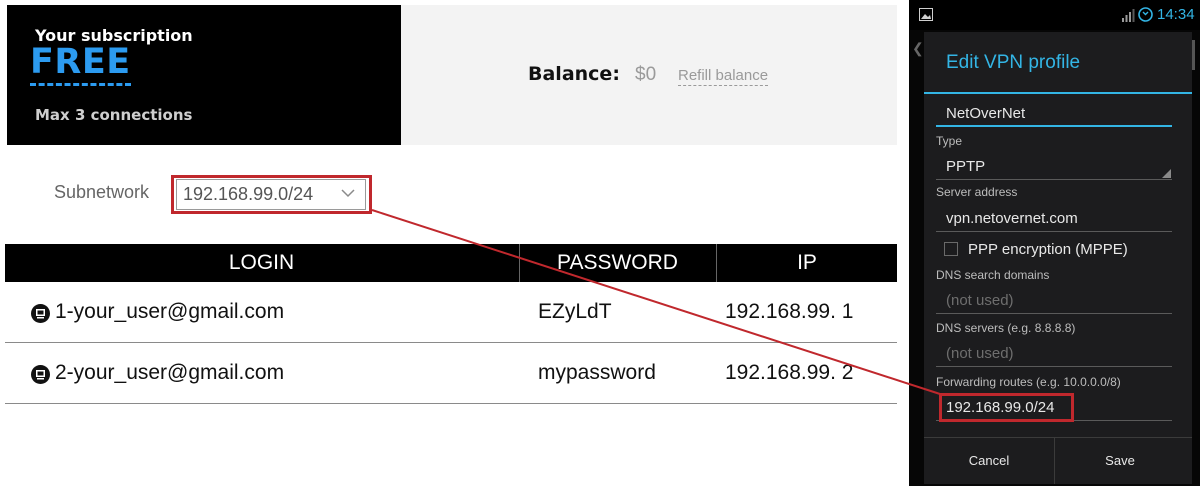 Image resolution: width=1200 pixels, height=486 pixels. I want to click on type-spinner: PPTP, so click(965, 166).